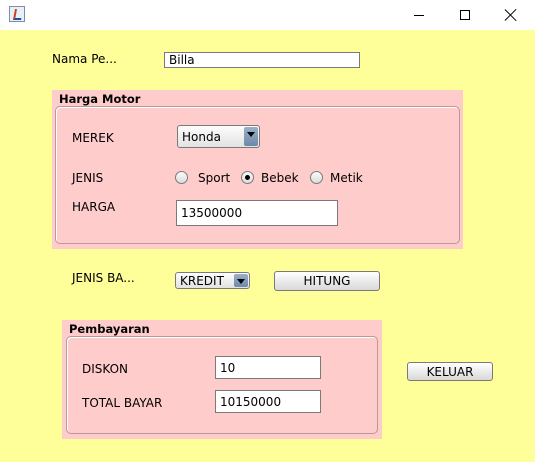  Describe the element at coordinates (202, 281) in the screenshot. I see `jenis-bayar-value: KREDIT` at that location.